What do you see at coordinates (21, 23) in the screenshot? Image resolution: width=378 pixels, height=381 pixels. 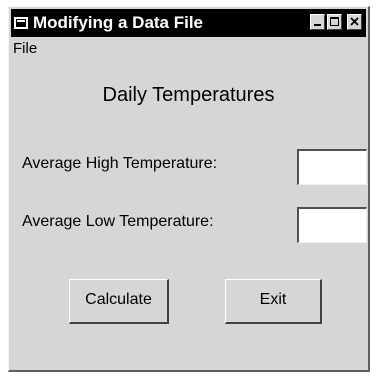 I see `system-menu-icon` at bounding box center [21, 23].